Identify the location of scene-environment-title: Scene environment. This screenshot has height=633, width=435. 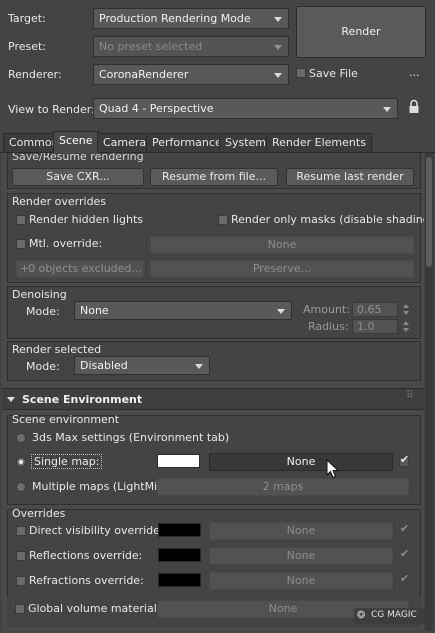
(66, 419).